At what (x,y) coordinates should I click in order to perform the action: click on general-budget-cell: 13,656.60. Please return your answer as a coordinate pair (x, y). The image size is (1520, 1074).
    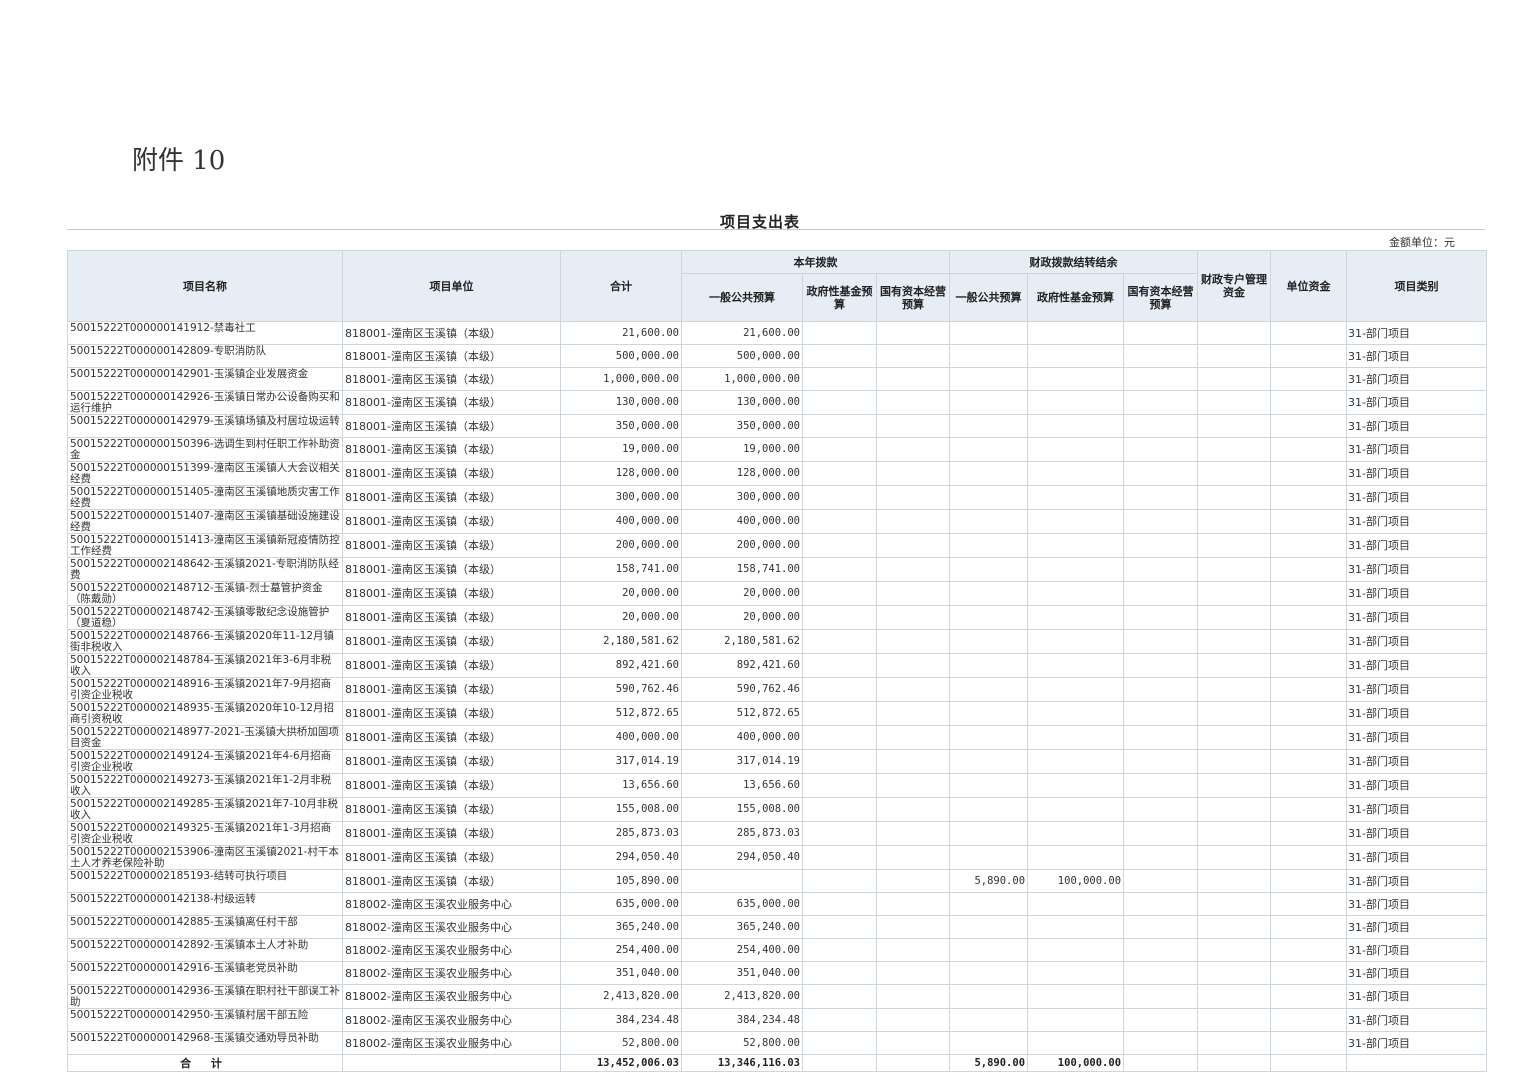
    Looking at the image, I should click on (742, 785).